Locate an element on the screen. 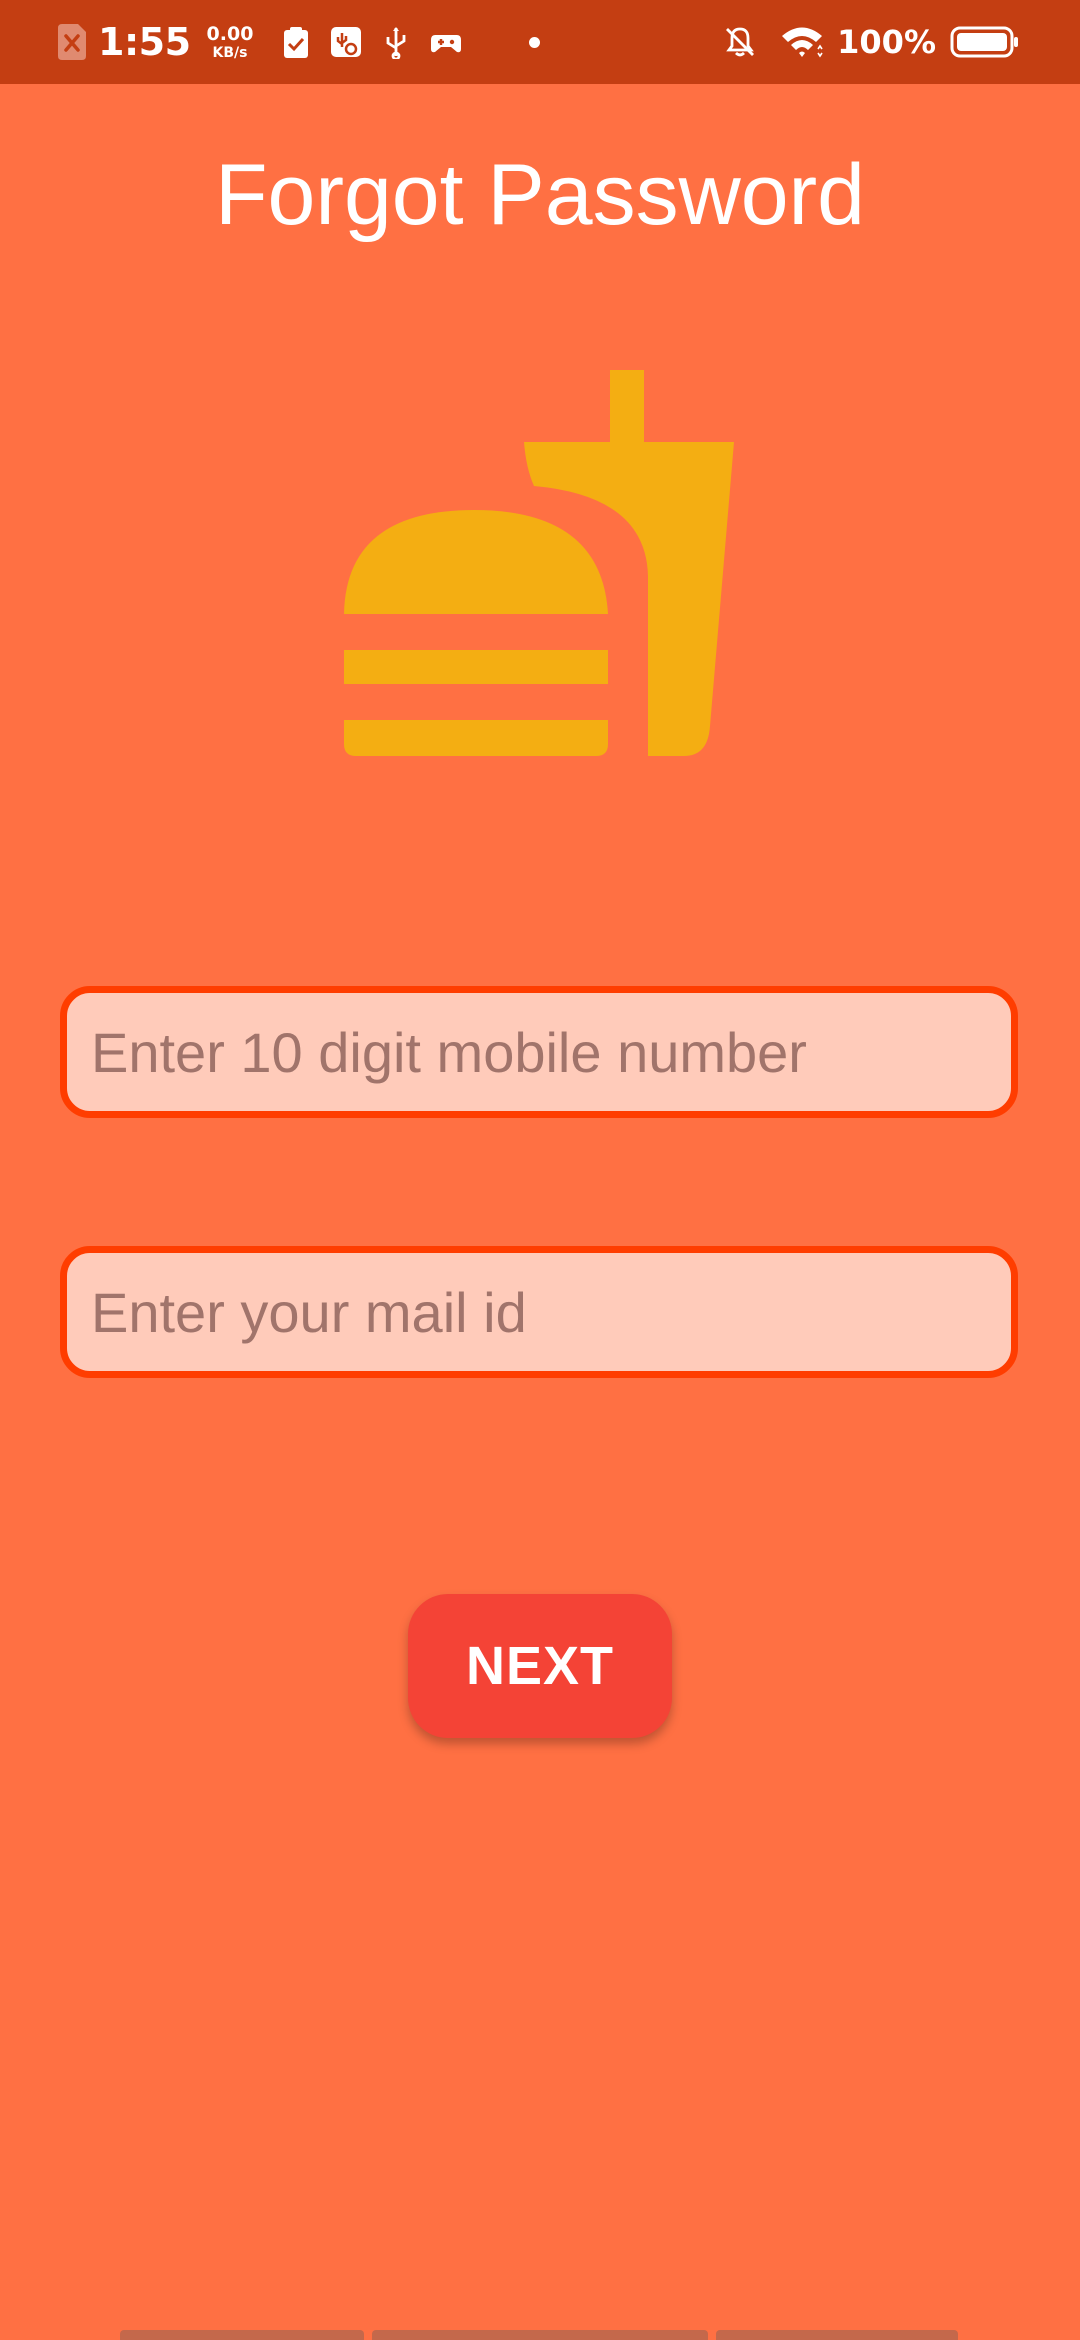 This screenshot has width=1080, height=2340. mail-id-input is located at coordinates (539, 1312).